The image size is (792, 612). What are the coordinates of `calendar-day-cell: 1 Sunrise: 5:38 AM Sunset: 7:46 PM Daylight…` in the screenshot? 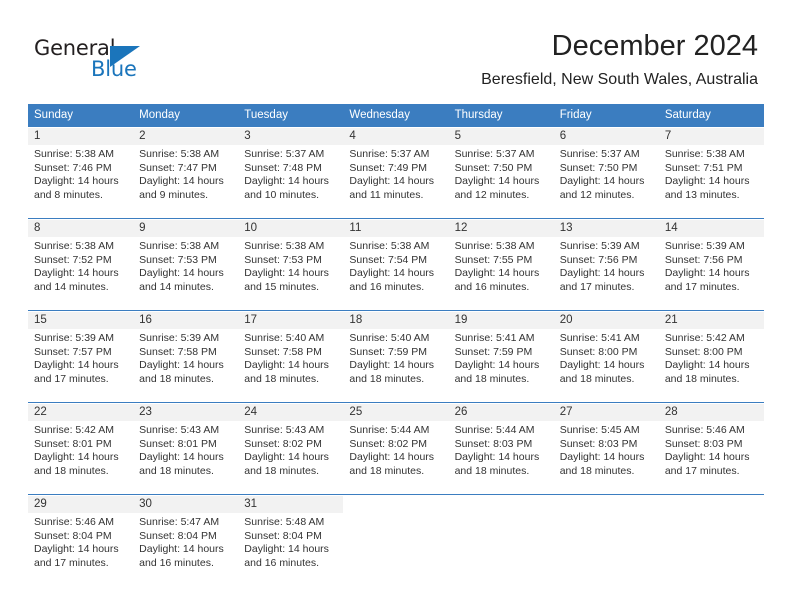 It's located at (81, 173).